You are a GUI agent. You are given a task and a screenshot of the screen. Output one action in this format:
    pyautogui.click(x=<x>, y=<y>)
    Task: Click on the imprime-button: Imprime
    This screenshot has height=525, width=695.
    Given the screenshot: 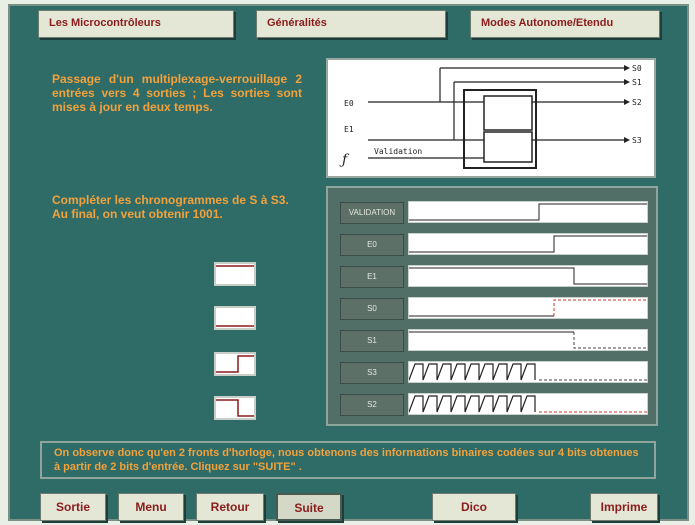 What is the action you would take?
    pyautogui.click(x=624, y=507)
    